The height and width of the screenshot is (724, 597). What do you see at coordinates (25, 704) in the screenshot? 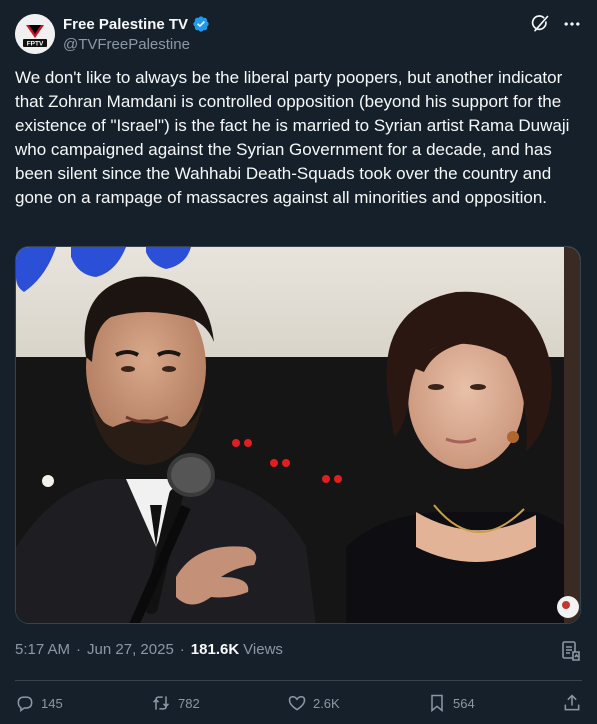
I see `reply-icon` at bounding box center [25, 704].